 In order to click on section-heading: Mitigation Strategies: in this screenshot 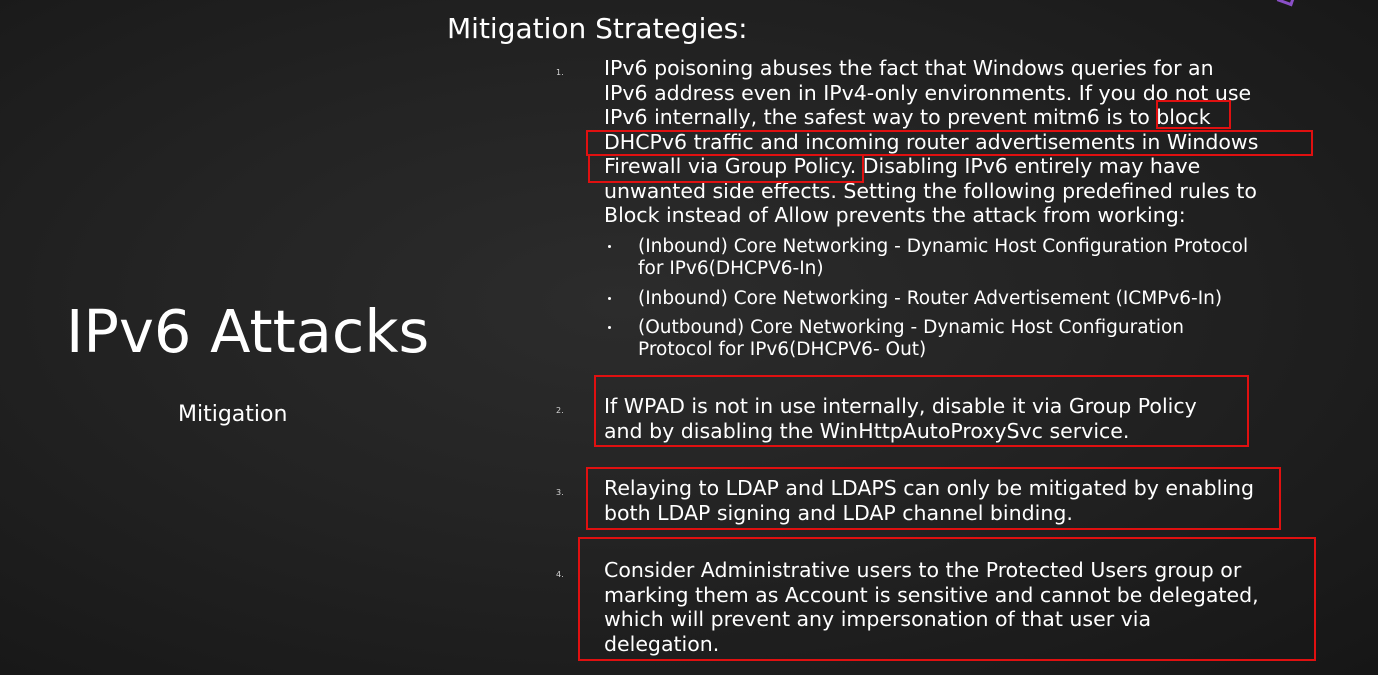, I will do `click(597, 28)`.